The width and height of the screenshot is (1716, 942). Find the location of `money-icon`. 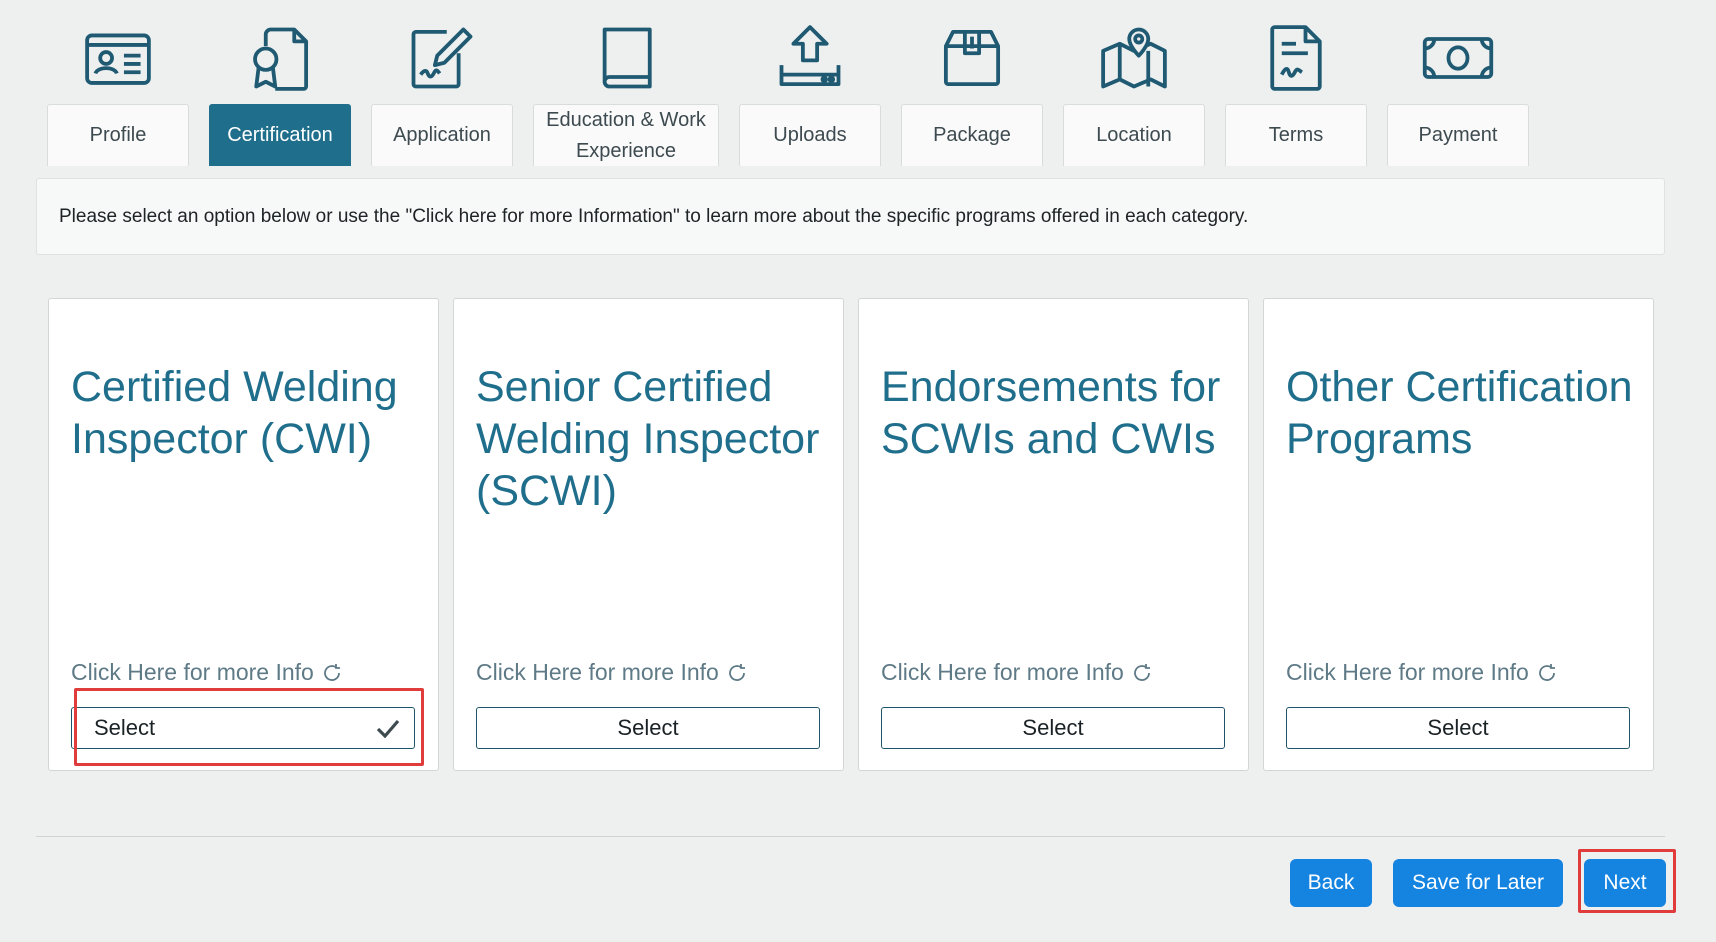

money-icon is located at coordinates (1458, 58).